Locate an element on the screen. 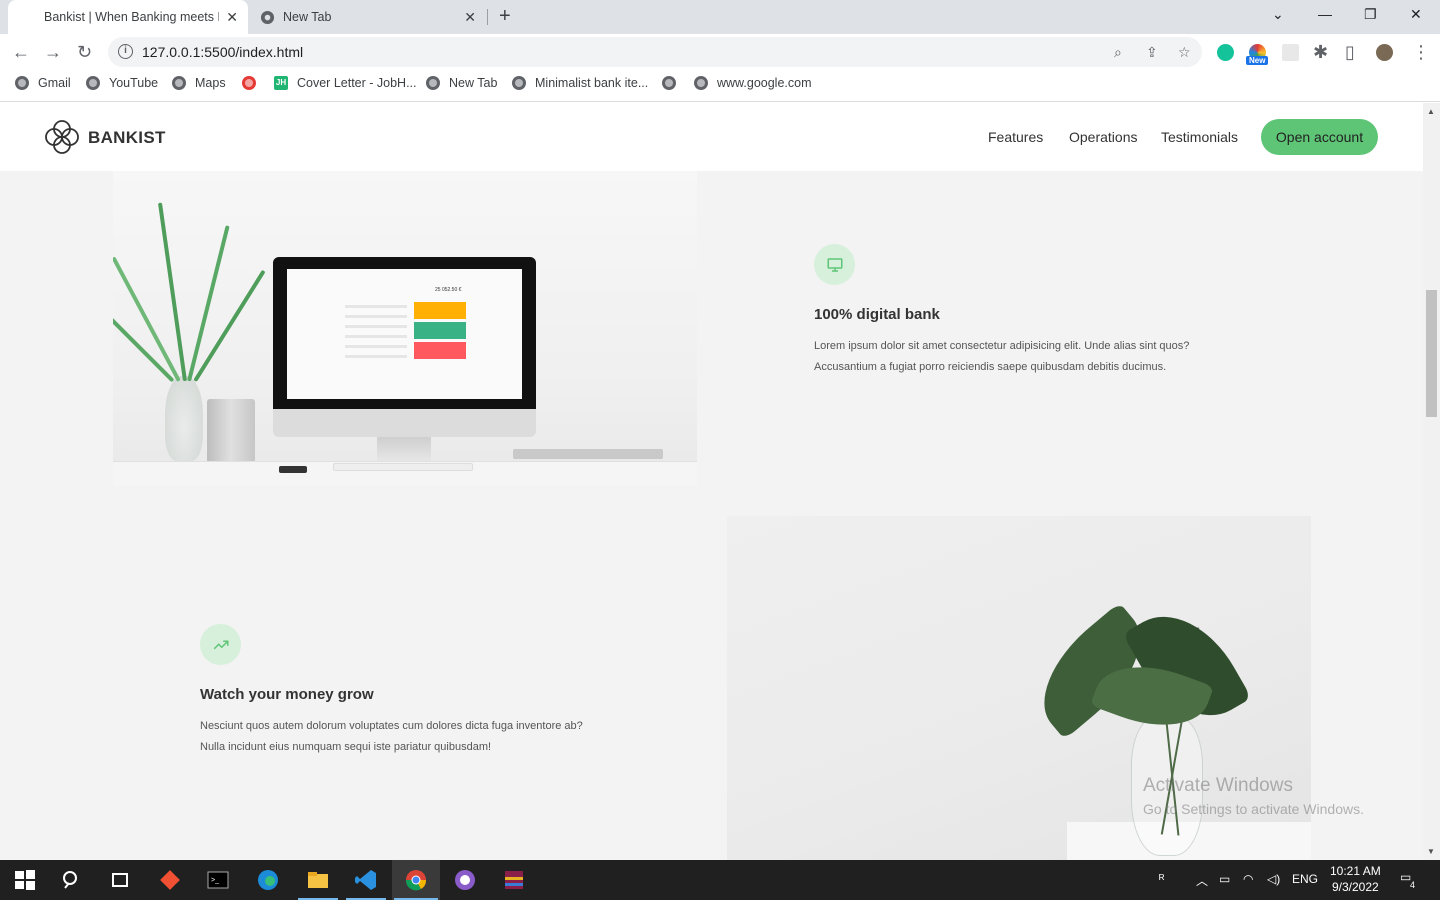 This screenshot has height=900, width=1440. windows-start-icon is located at coordinates (25, 880).